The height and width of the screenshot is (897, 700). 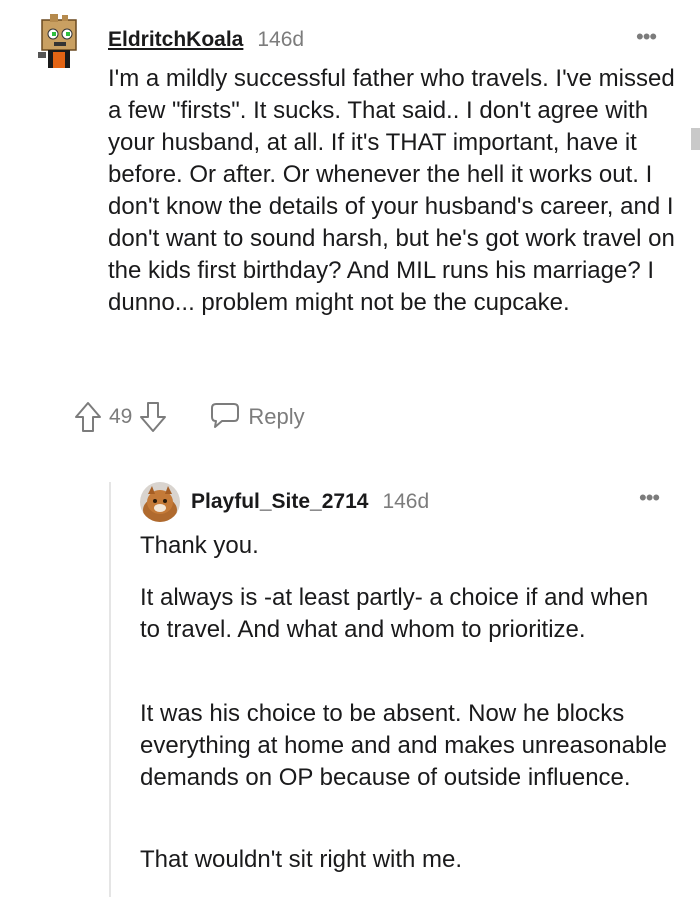 I want to click on thread-line, so click(x=110, y=689).